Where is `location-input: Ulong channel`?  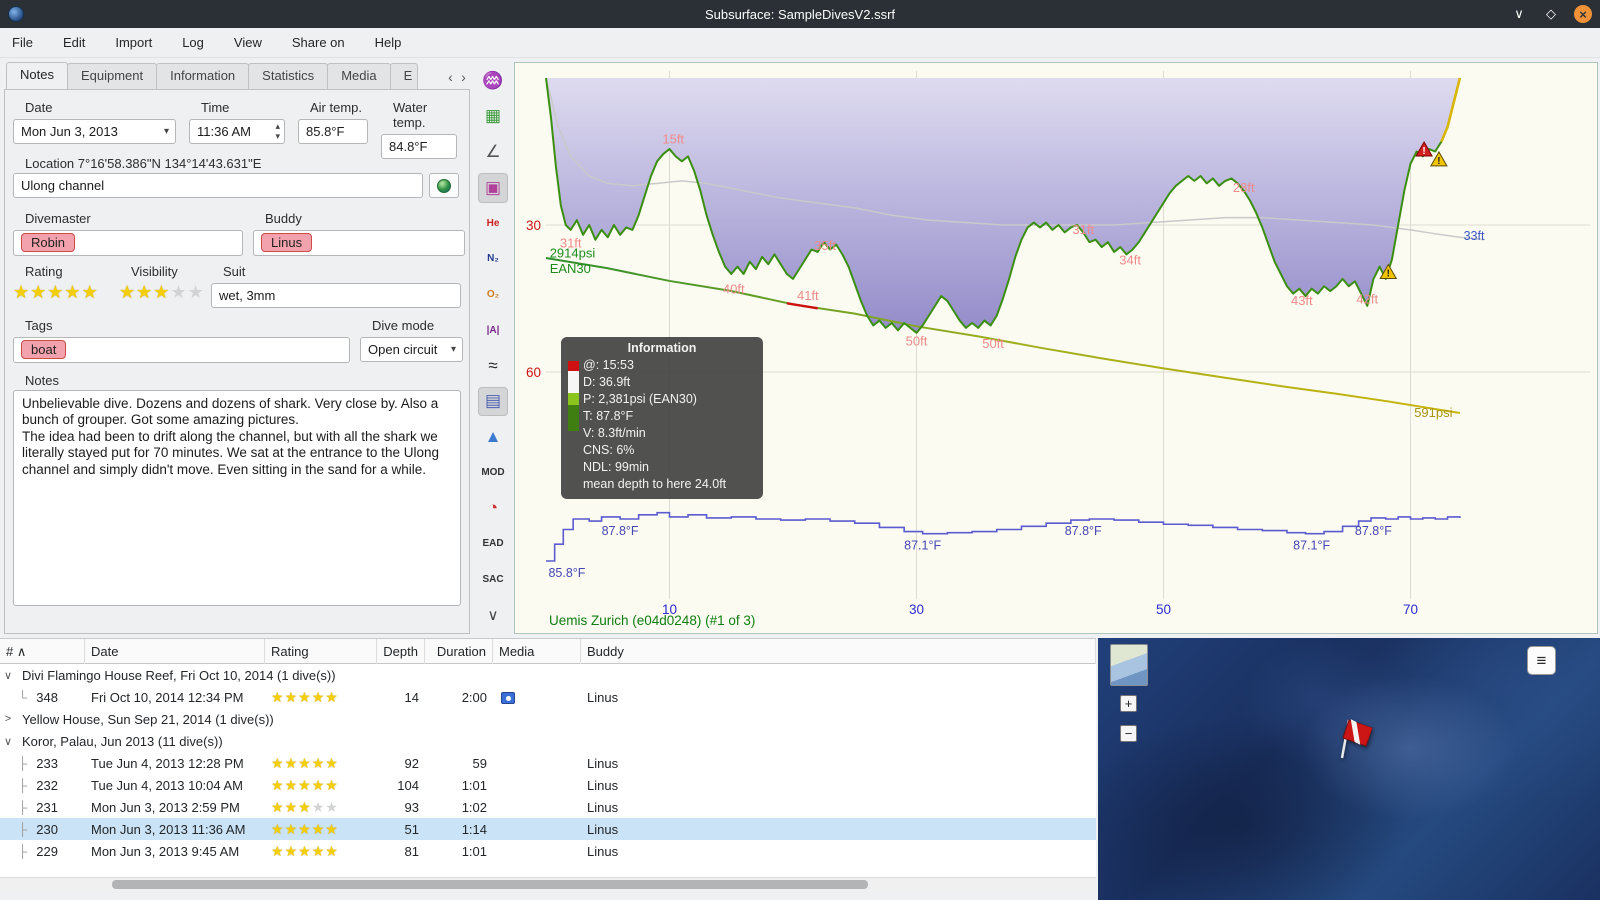 location-input: Ulong channel is located at coordinates (218, 185).